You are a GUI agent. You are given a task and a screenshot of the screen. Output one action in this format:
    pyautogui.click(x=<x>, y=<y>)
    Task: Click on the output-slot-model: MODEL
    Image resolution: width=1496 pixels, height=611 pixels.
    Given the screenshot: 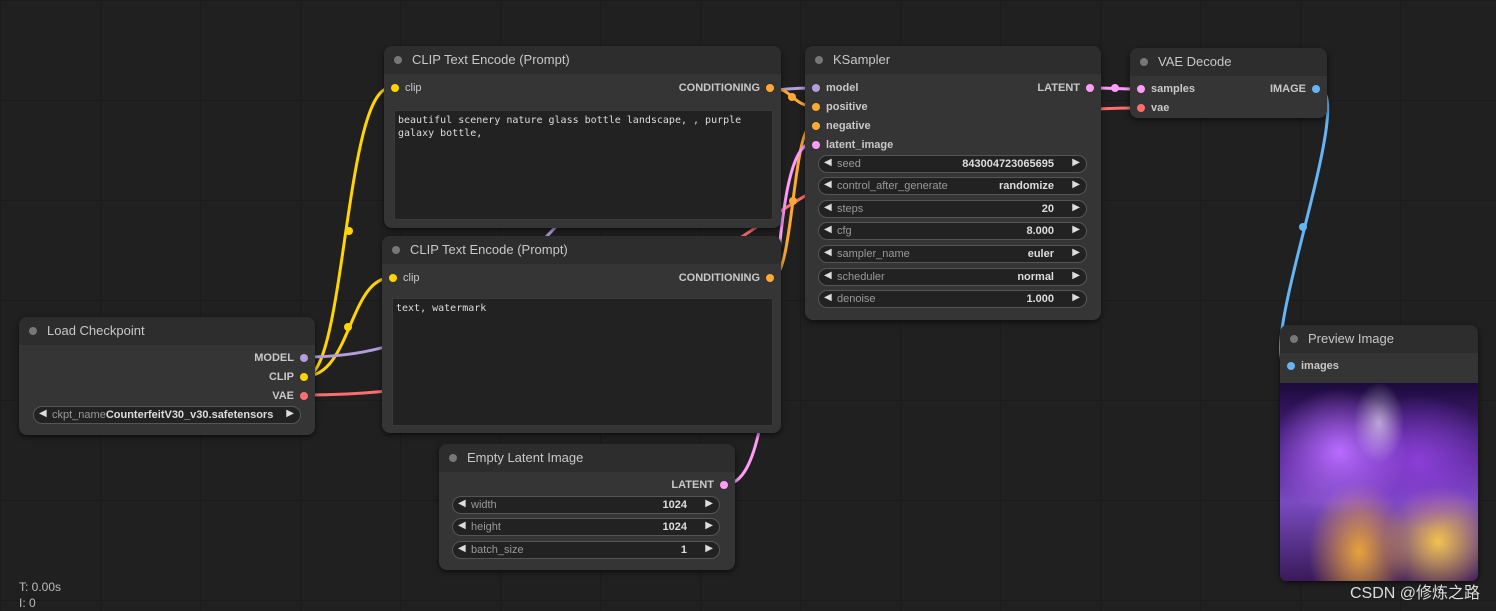 What is the action you would take?
    pyautogui.click(x=281, y=358)
    